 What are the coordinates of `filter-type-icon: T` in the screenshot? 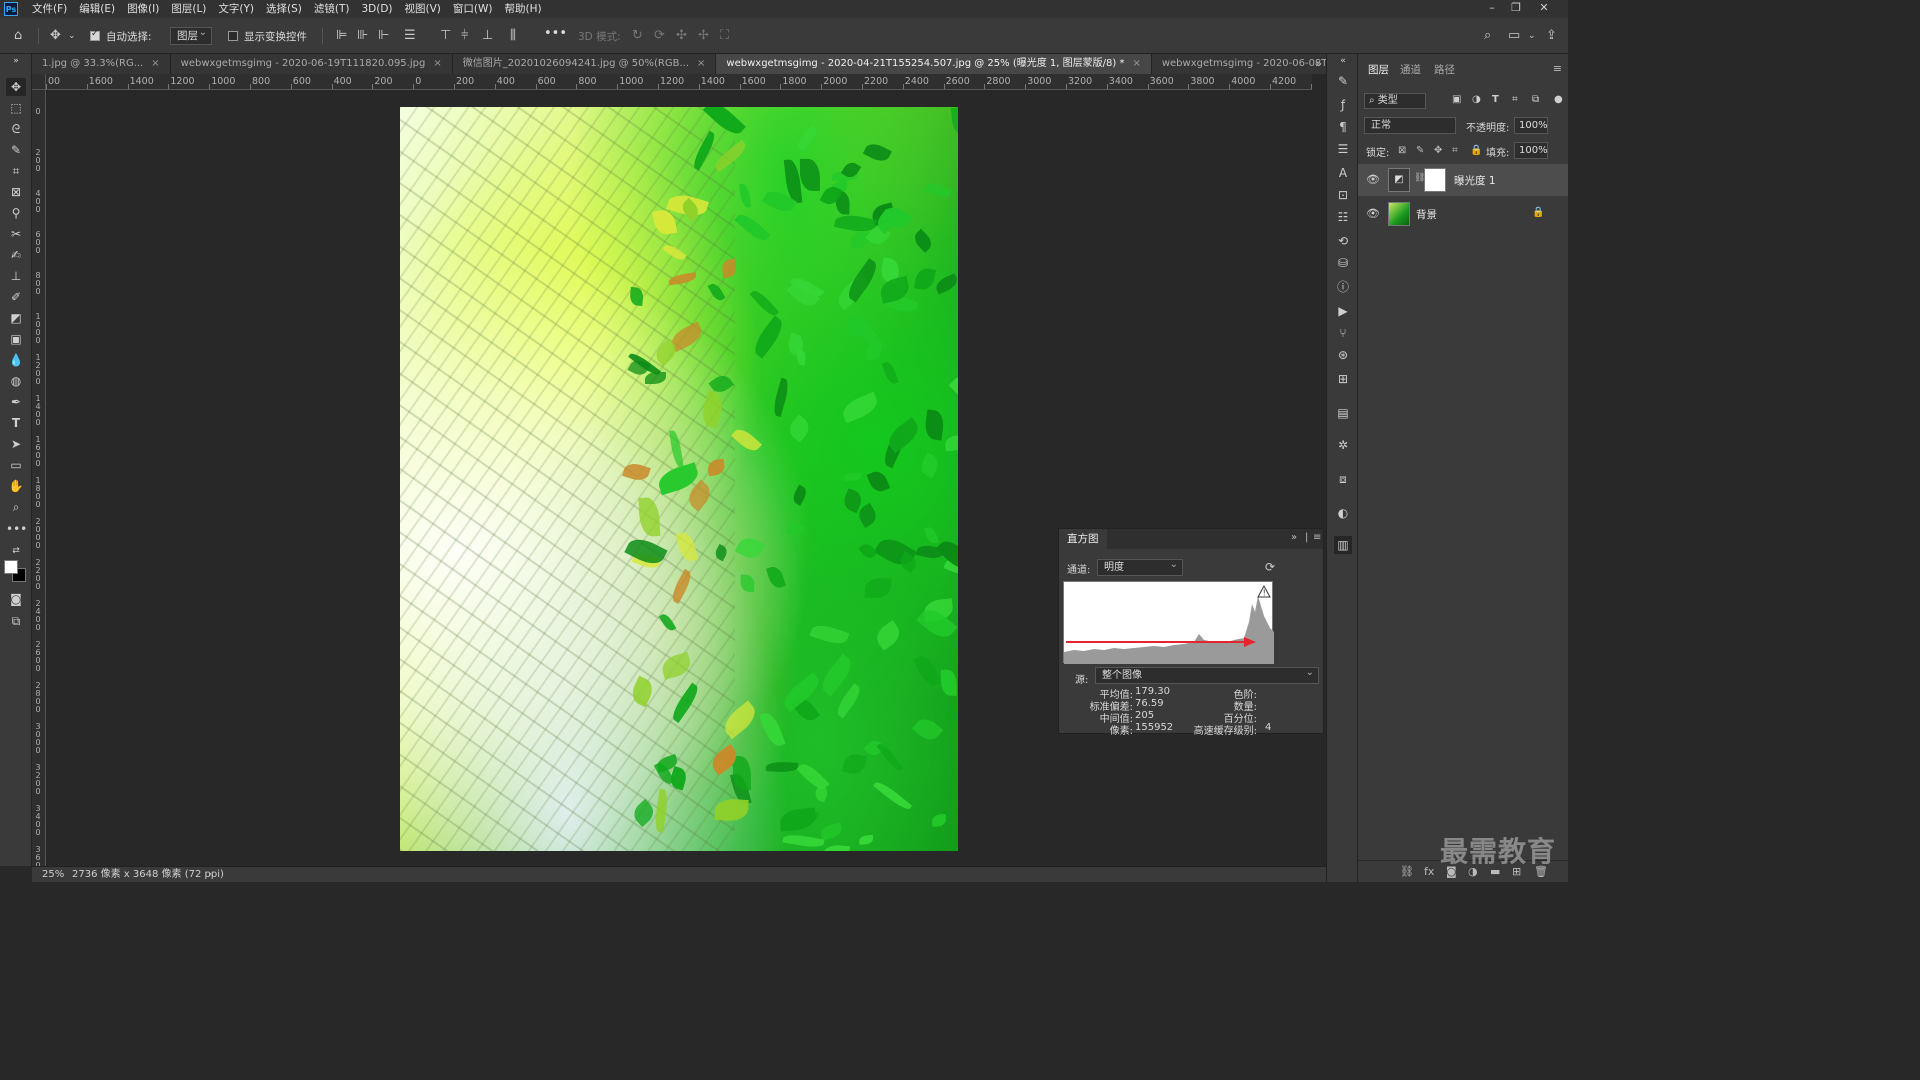 It's located at (1495, 99).